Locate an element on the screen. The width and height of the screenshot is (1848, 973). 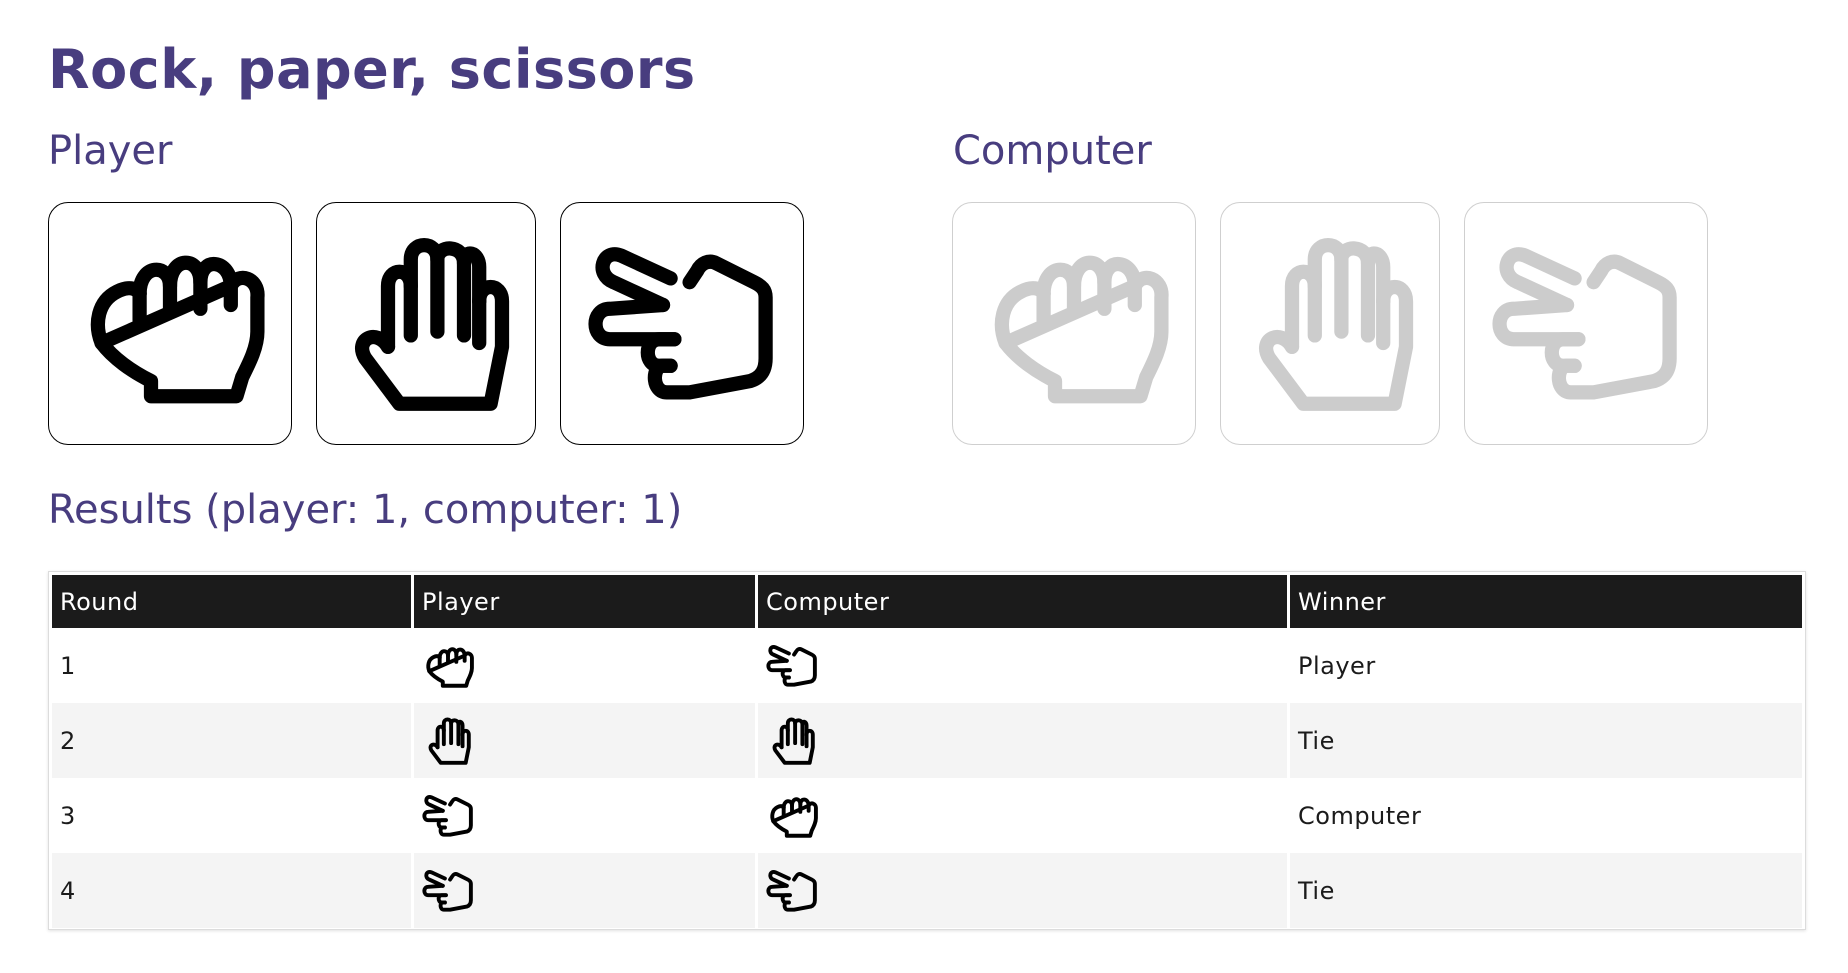
table-row: 4 Tie is located at coordinates (927, 890).